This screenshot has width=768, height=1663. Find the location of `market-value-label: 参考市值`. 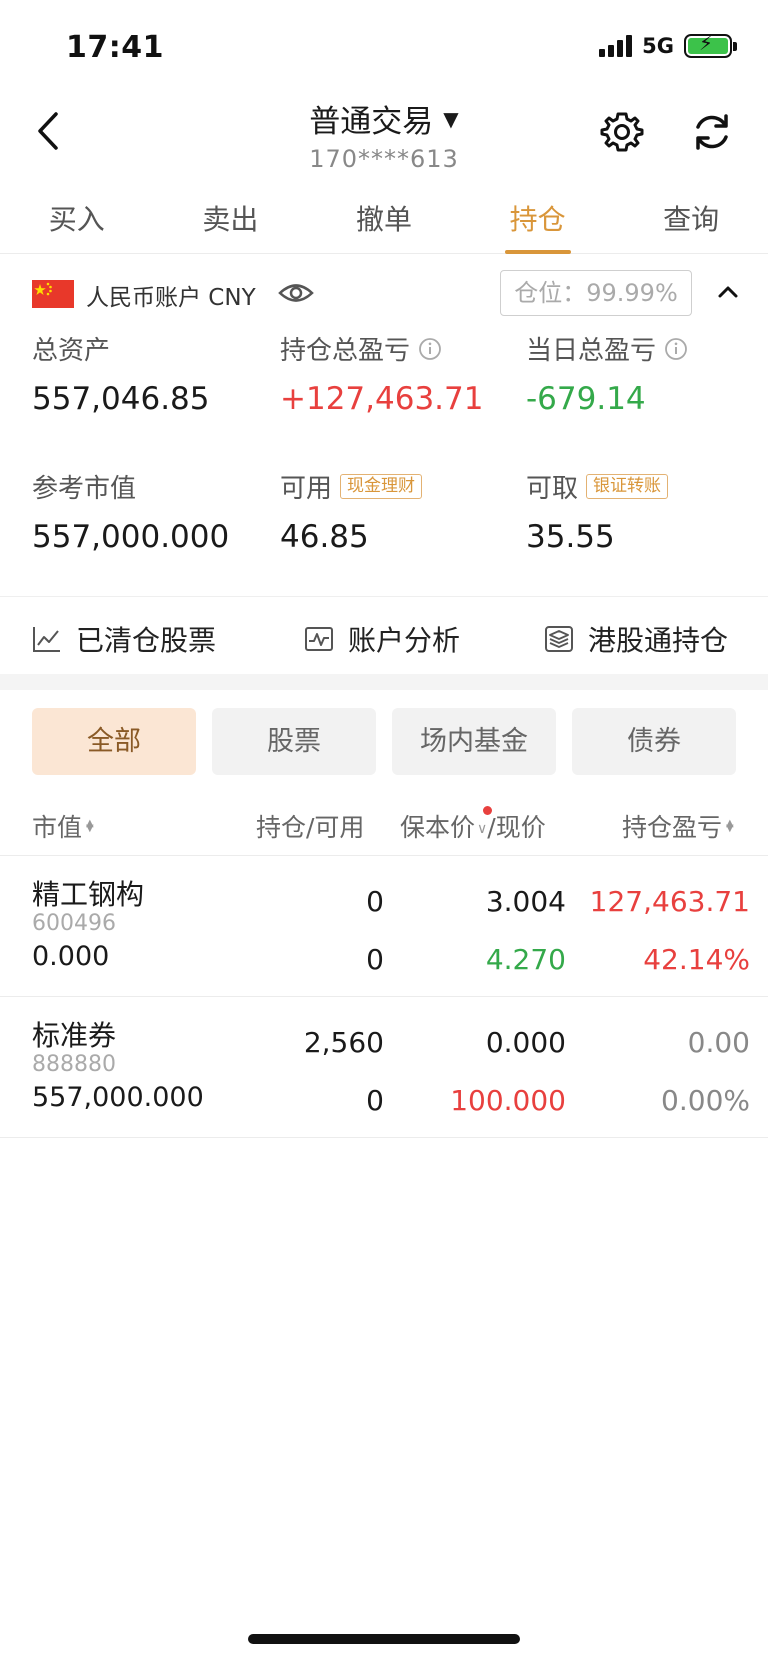

market-value-label: 参考市值 is located at coordinates (84, 489).